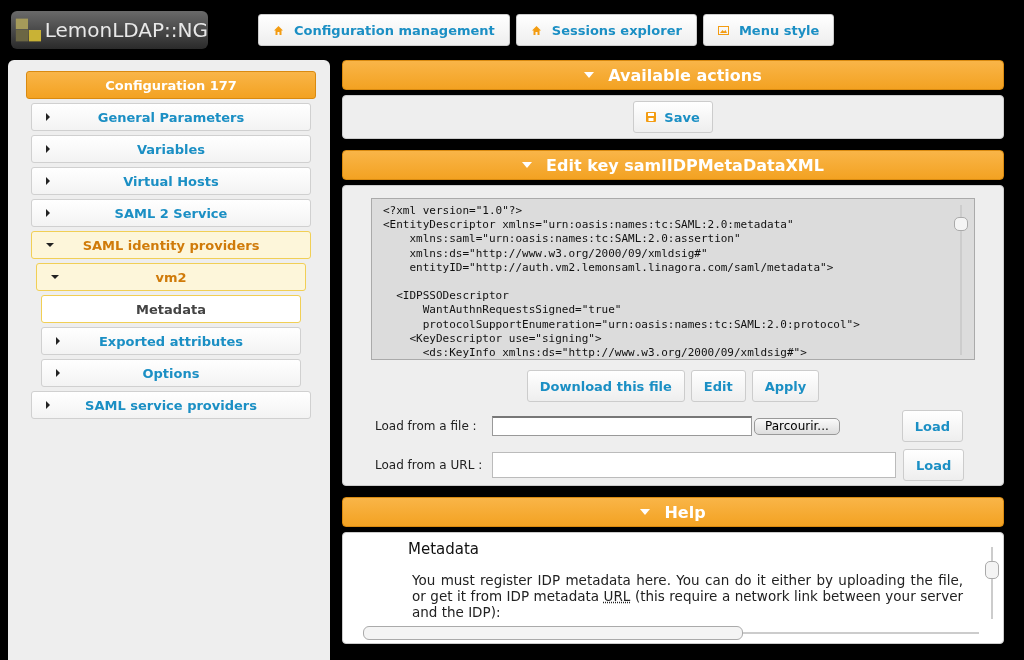 The height and width of the screenshot is (660, 1024). Describe the element at coordinates (606, 30) in the screenshot. I see `nav-button: Sessions explorer` at that location.